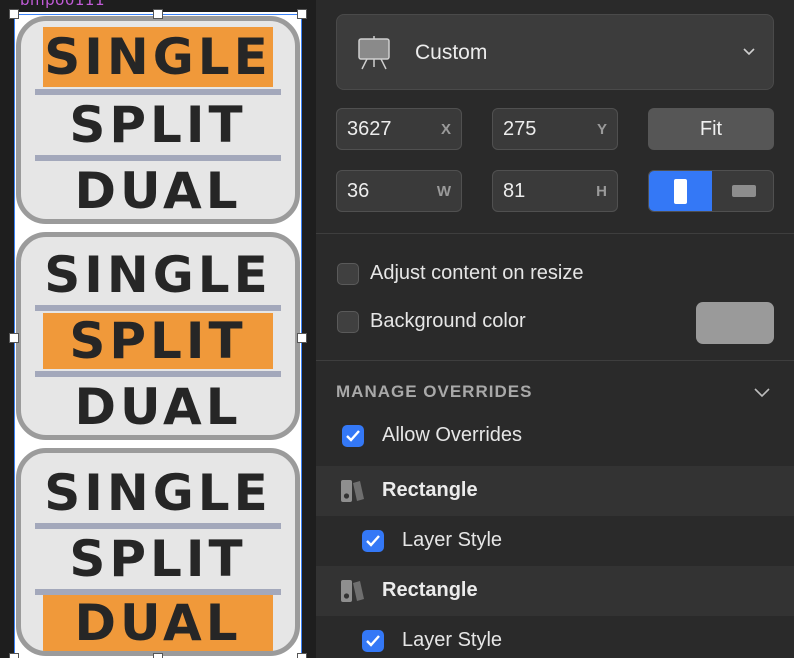 Image resolution: width=794 pixels, height=658 pixels. Describe the element at coordinates (348, 274) in the screenshot. I see `adjust-content-checkbox` at that location.